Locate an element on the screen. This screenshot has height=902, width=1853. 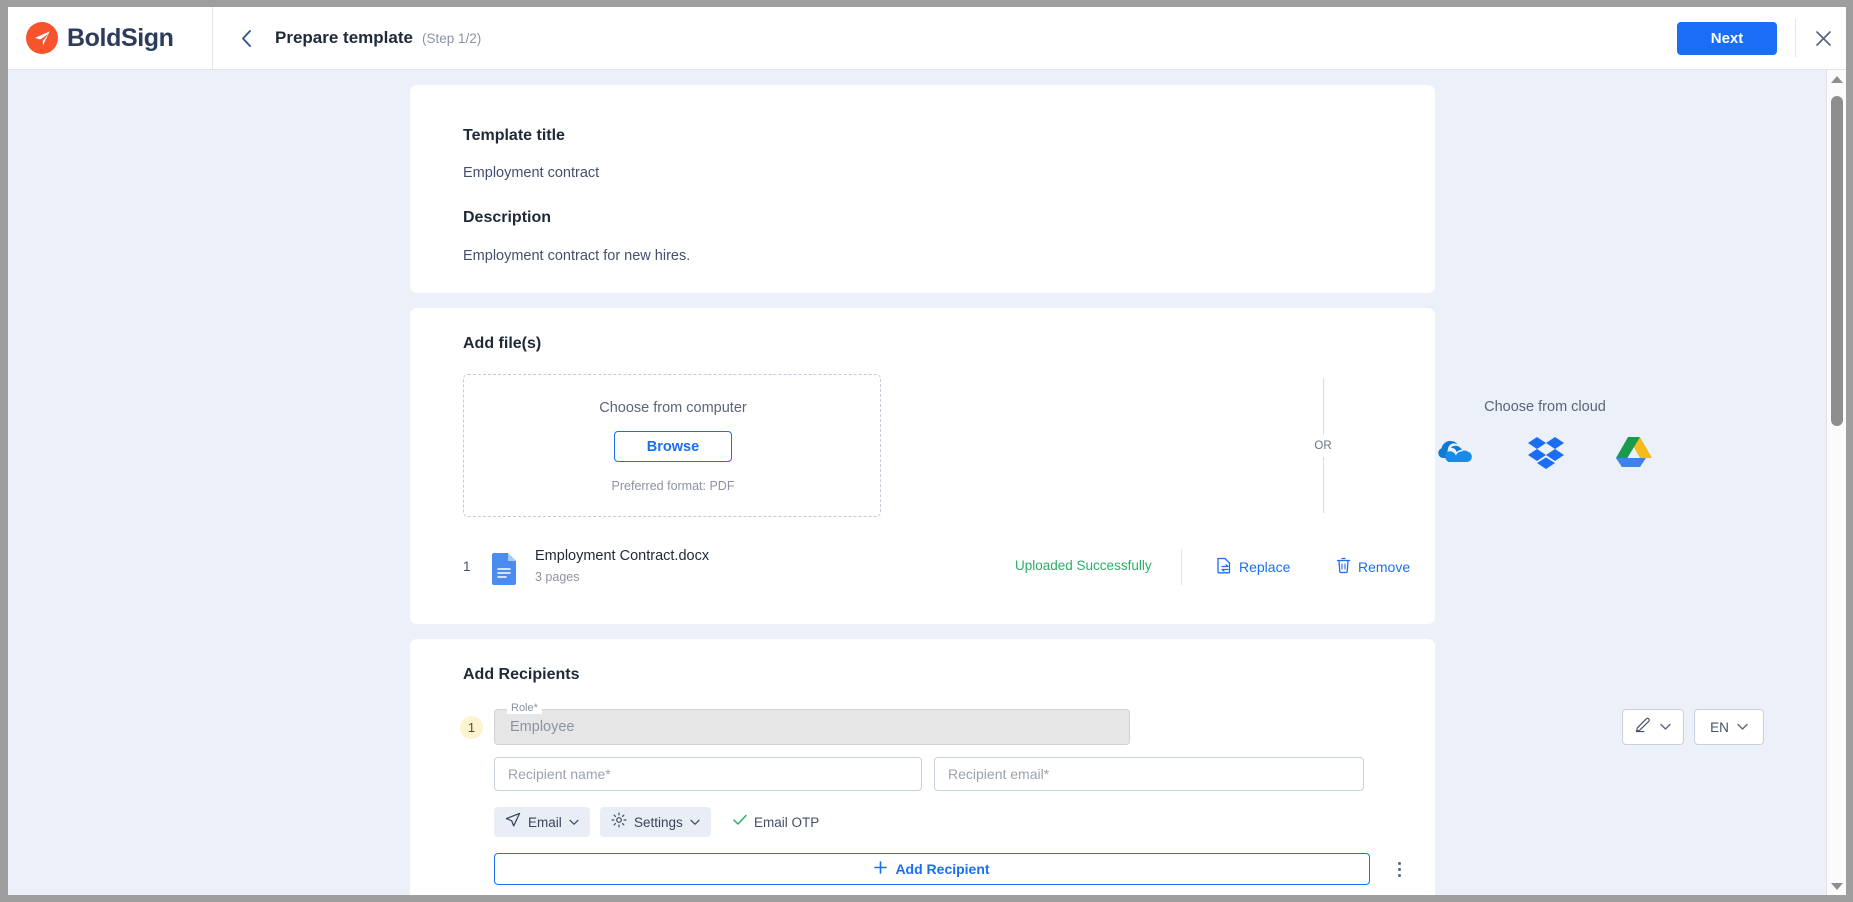
email-otp-indicator: Email OTP is located at coordinates (776, 822).